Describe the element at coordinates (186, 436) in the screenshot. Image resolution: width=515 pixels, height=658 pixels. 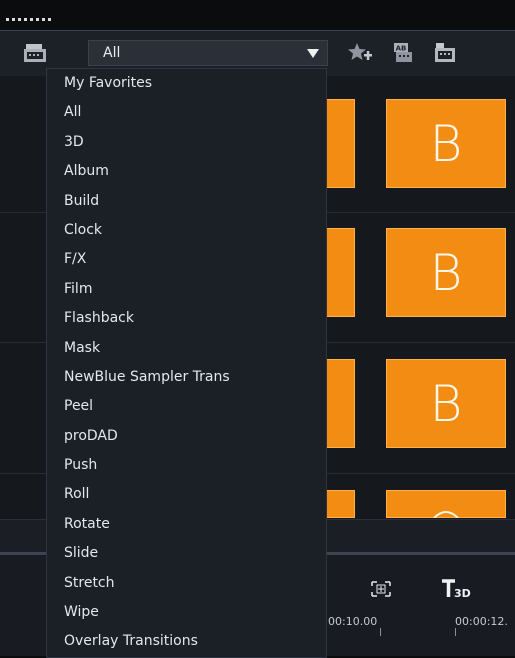
I see `menu-item: proDAD` at that location.